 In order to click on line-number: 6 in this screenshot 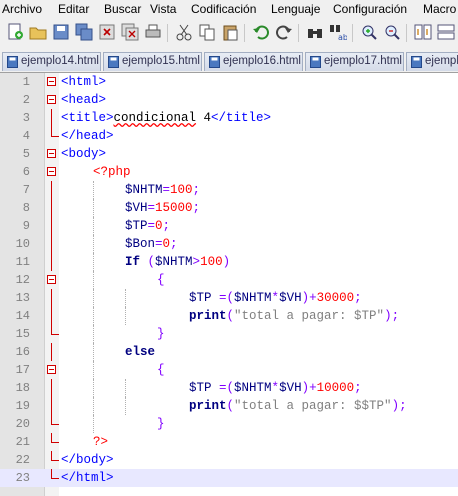, I will do `click(26, 172)`.